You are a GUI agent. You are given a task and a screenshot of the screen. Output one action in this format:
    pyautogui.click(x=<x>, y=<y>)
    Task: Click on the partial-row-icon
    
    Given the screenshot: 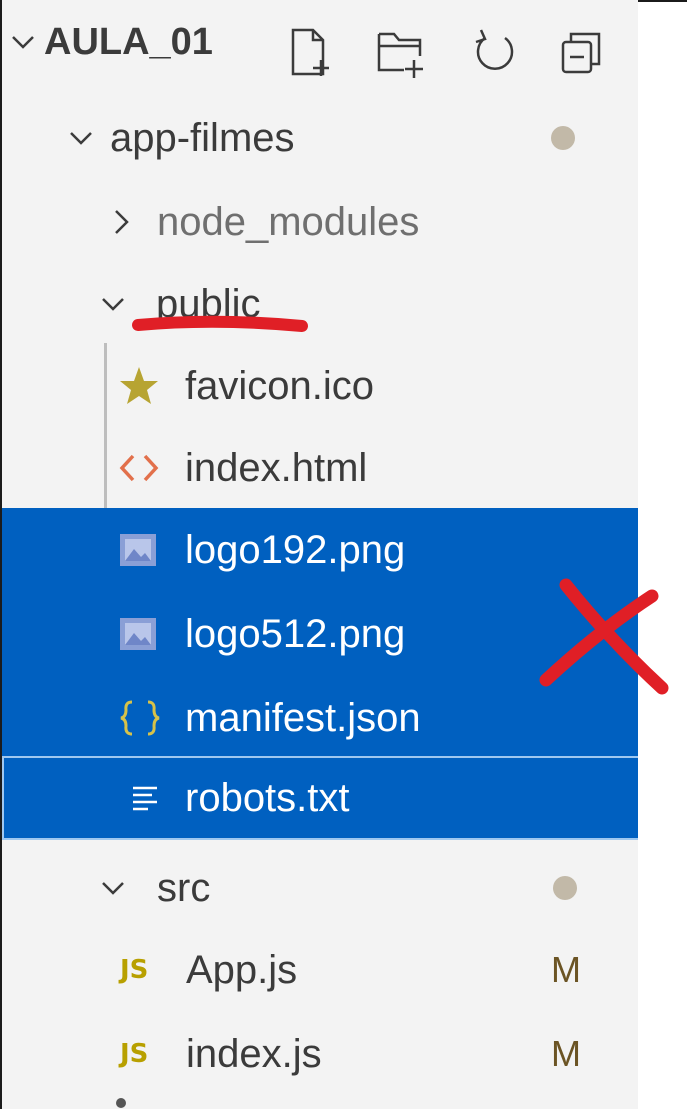 What is the action you would take?
    pyautogui.click(x=121, y=1103)
    